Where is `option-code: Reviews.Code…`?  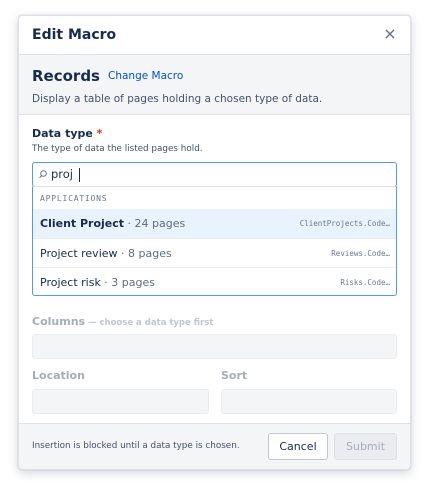 option-code: Reviews.Code… is located at coordinates (360, 253).